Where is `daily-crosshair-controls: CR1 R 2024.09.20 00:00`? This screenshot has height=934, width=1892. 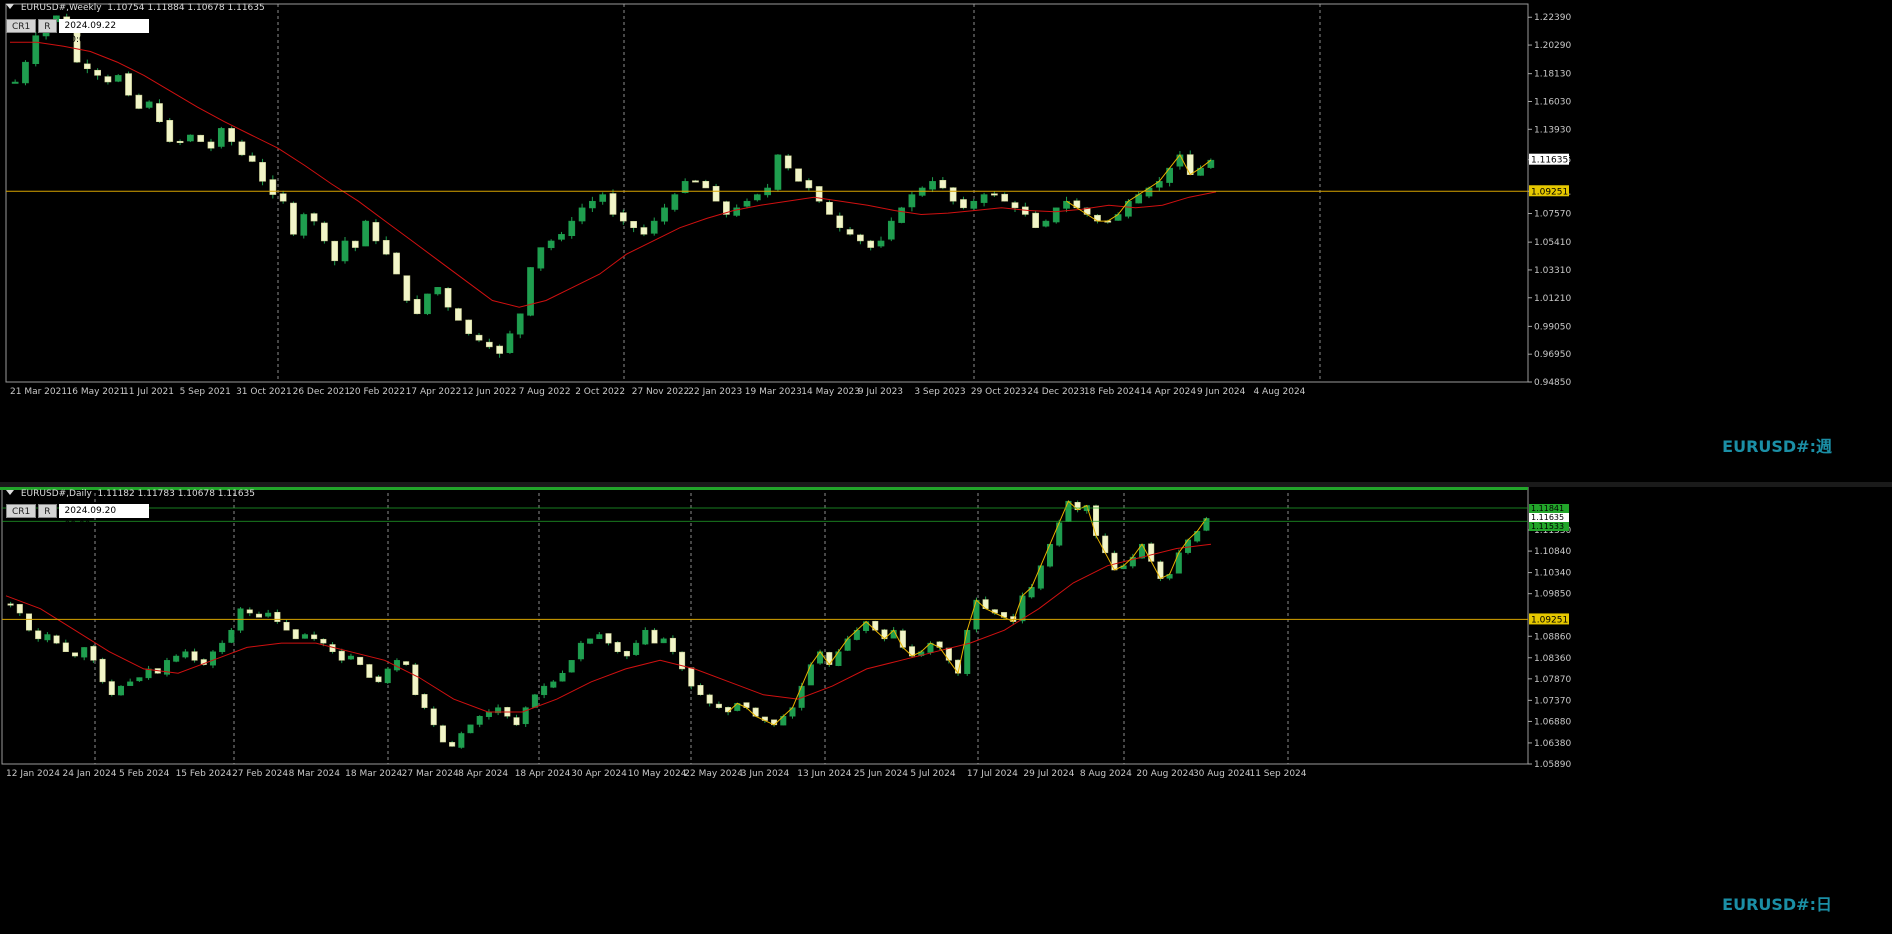 daily-crosshair-controls: CR1 R 2024.09.20 00:00 is located at coordinates (77, 517).